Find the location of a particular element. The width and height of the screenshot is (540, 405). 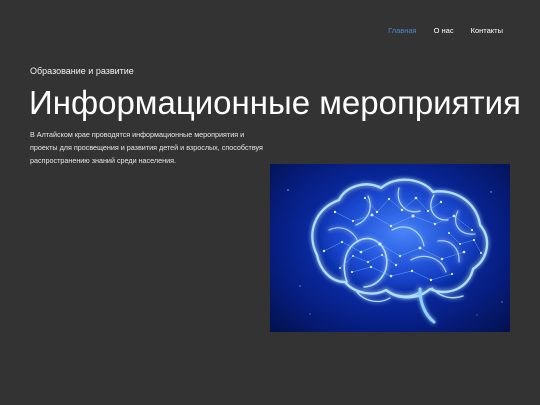

glowing-brain-illustration-icon is located at coordinates (395, 251).